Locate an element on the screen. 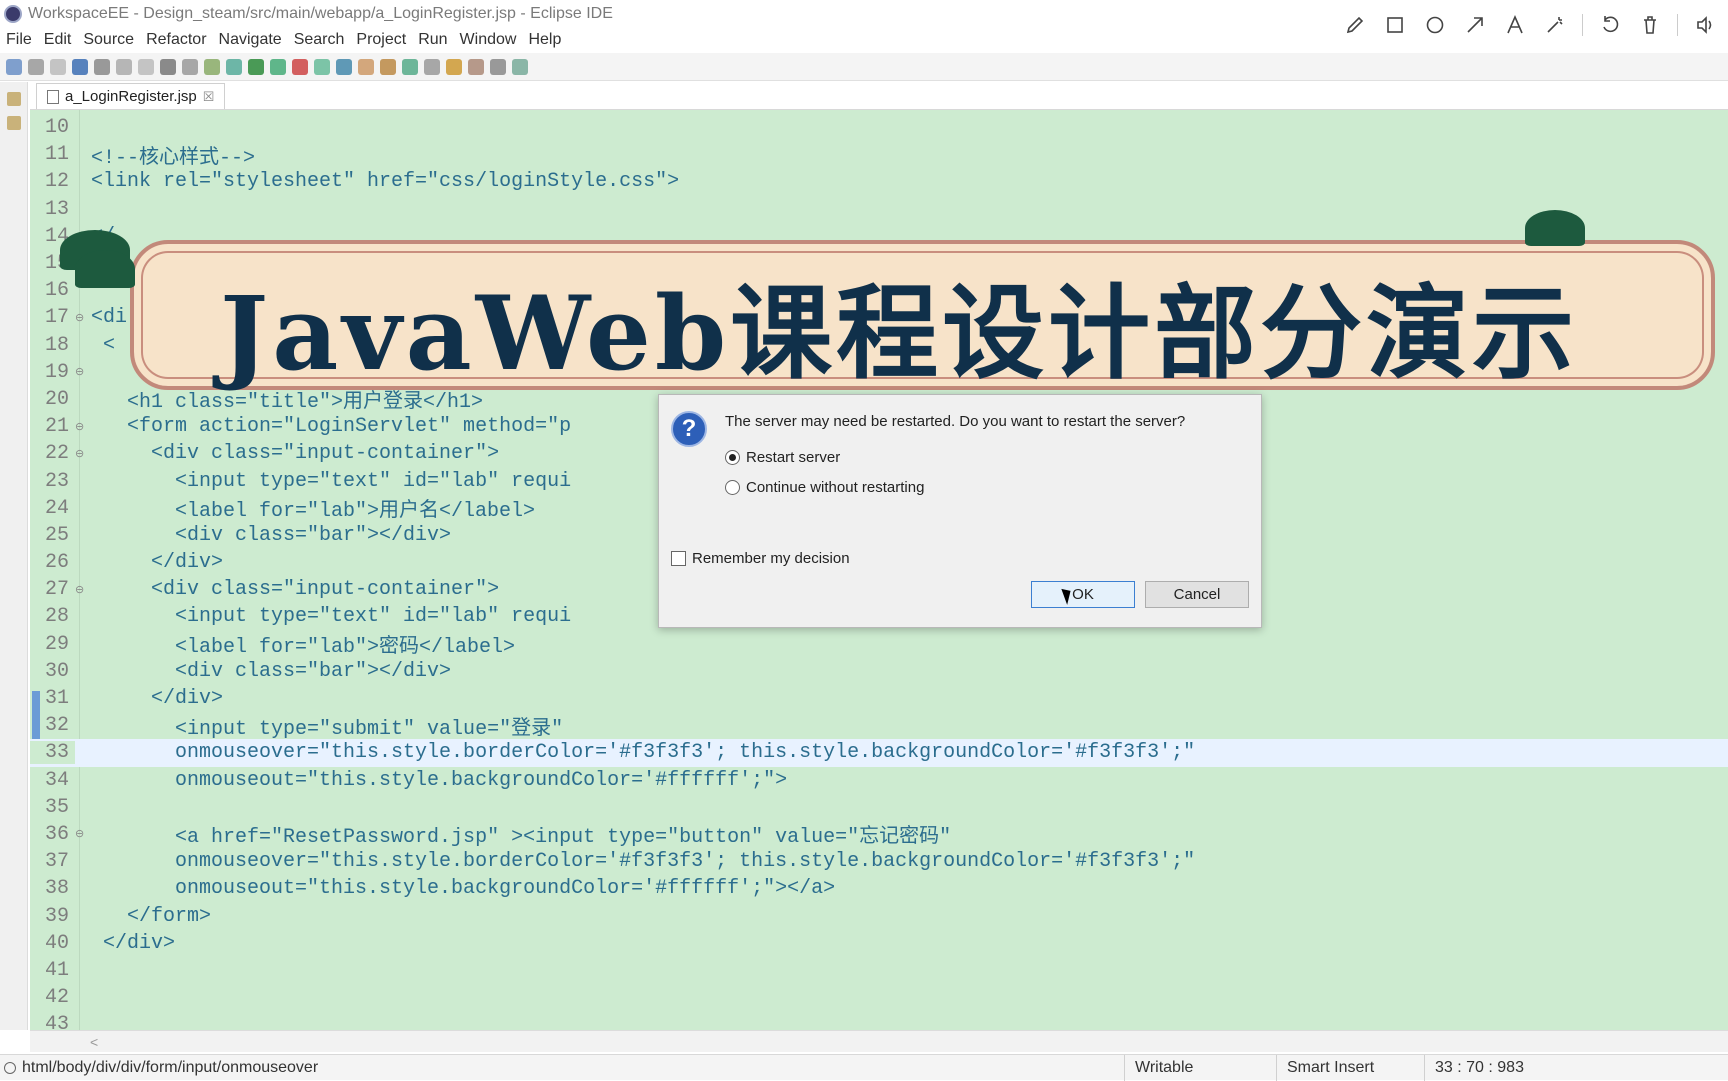  code-line: 13 is located at coordinates (879, 209).